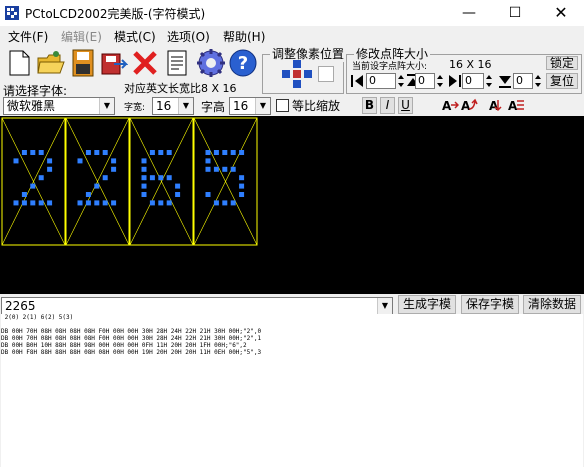 The width and height of the screenshot is (584, 467). I want to click on spin-top-arrows-icon, so click(440, 81).